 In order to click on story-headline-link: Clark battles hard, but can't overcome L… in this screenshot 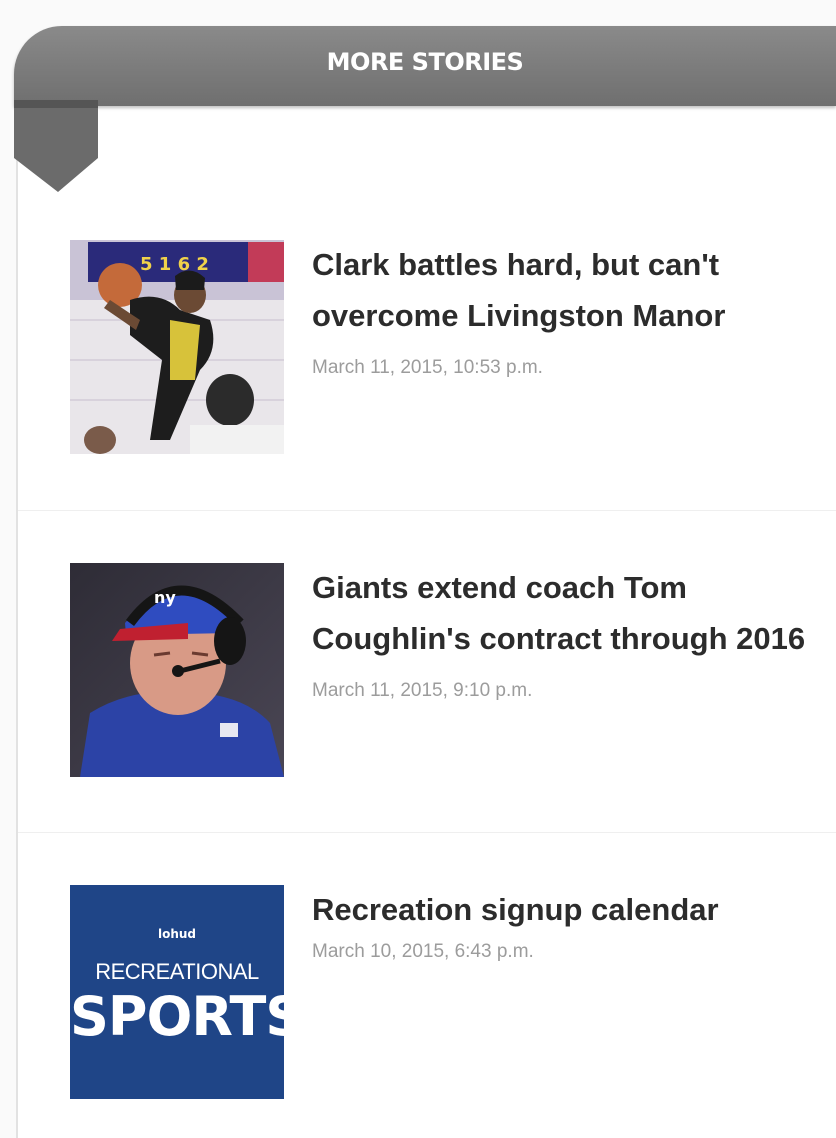, I will do `click(572, 290)`.